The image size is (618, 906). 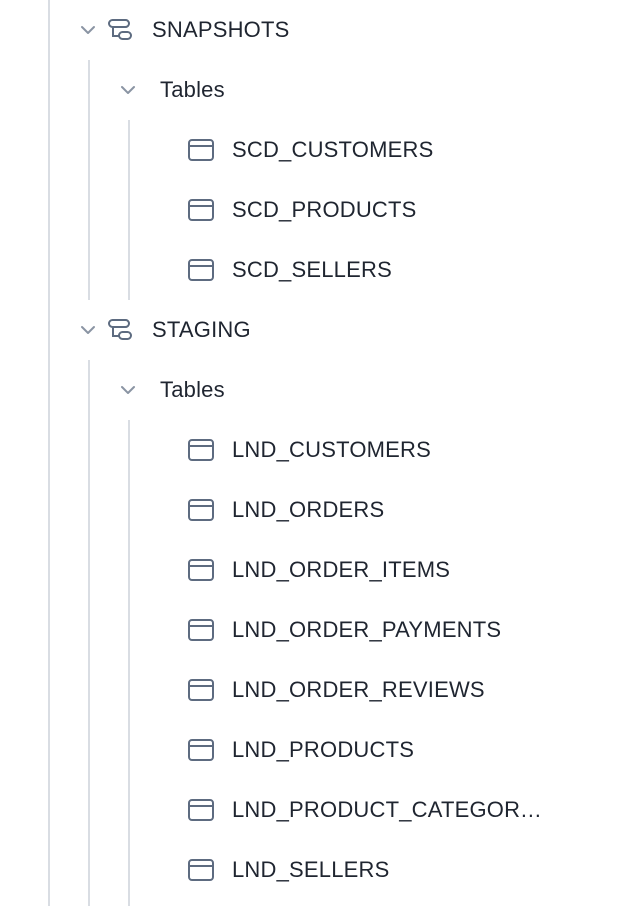 I want to click on table-row: LND_ORDER_PAYMENTS, so click(x=309, y=630).